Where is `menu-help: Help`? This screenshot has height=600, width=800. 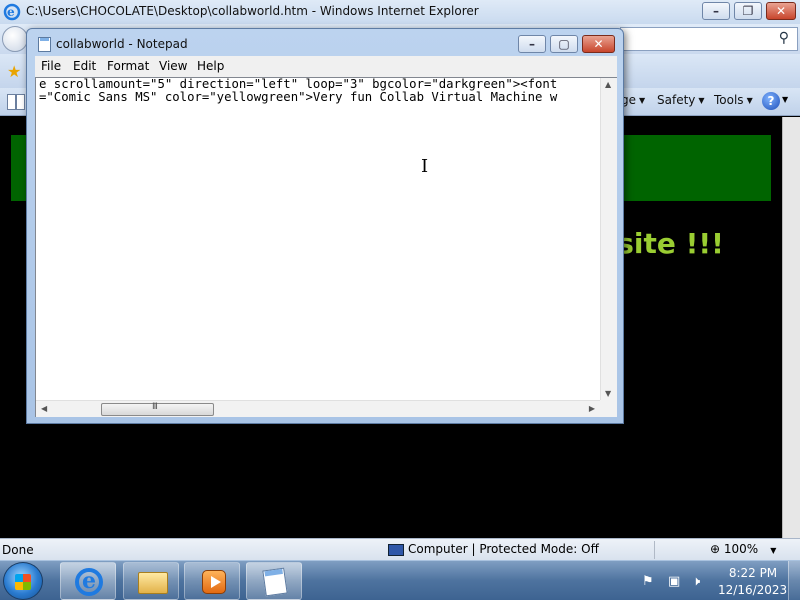 menu-help: Help is located at coordinates (210, 66).